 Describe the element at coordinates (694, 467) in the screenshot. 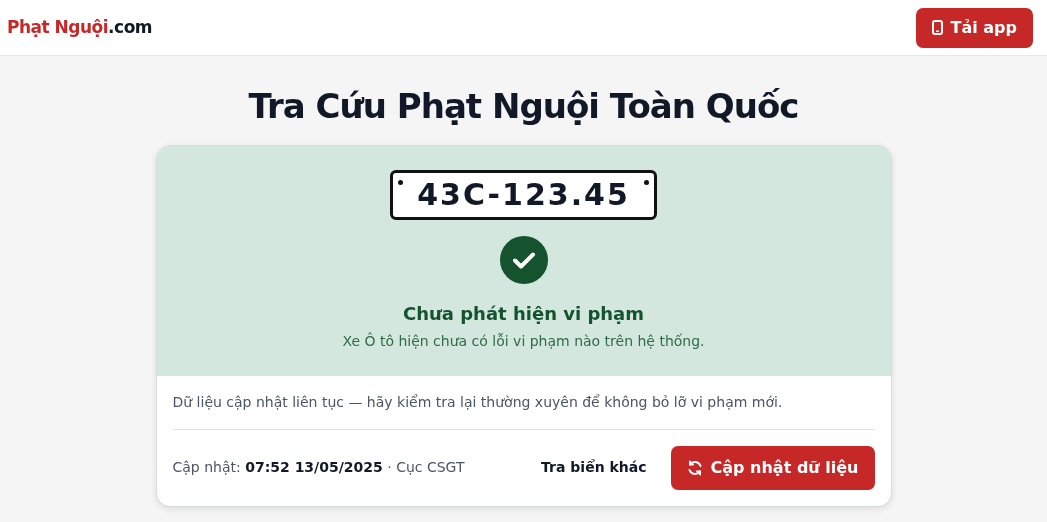

I see `refresh-icon` at that location.